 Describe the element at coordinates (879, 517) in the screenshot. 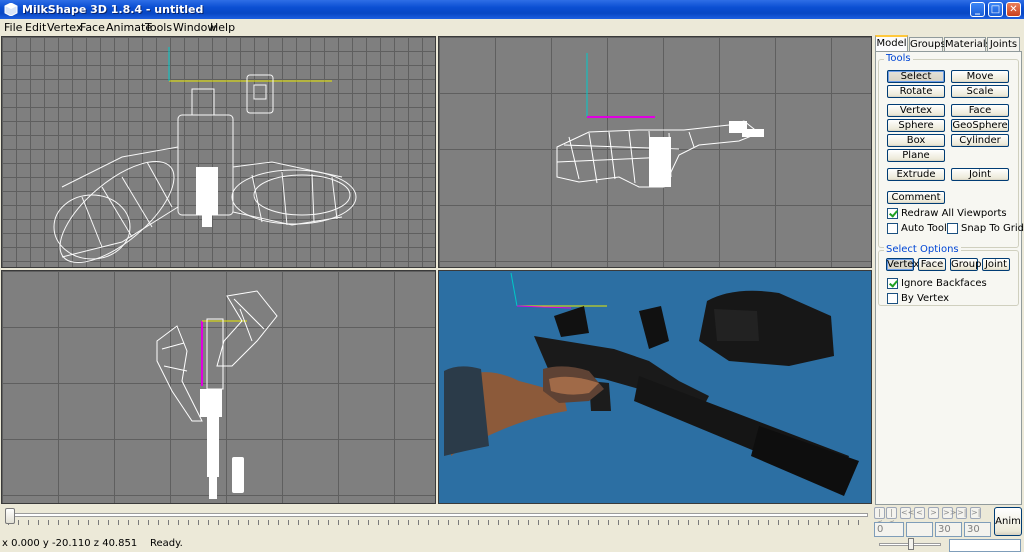

I see `first-frame-button: |<` at that location.